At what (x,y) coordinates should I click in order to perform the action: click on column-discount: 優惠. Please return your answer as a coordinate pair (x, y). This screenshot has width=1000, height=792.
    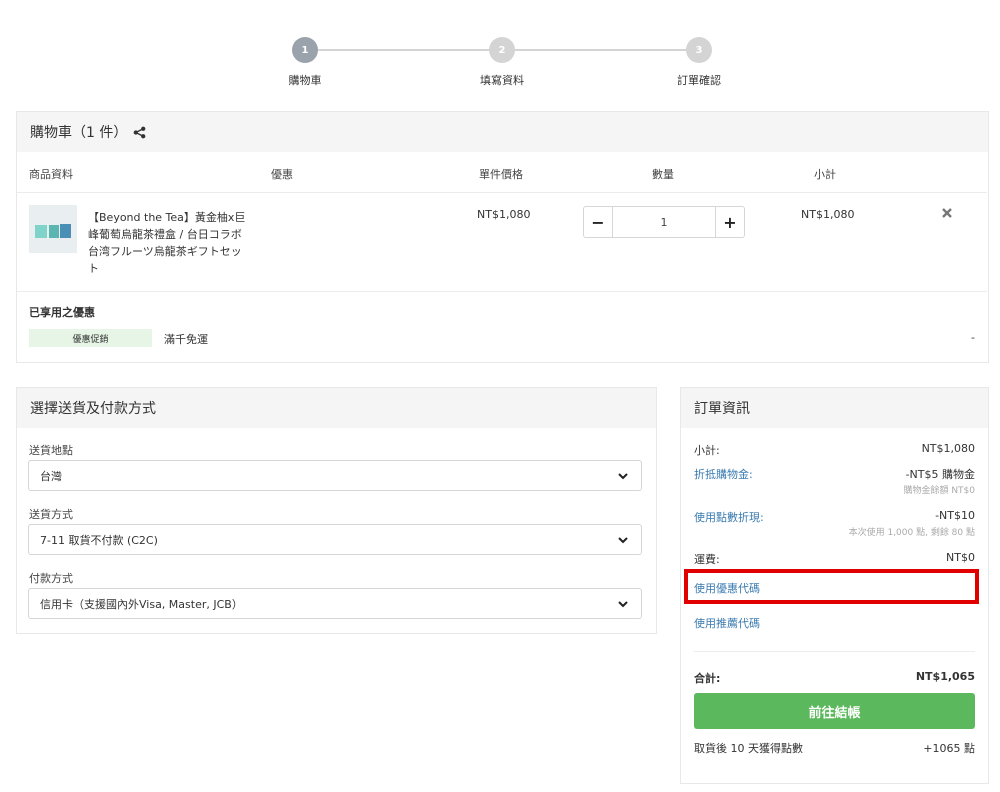
    Looking at the image, I should click on (282, 174).